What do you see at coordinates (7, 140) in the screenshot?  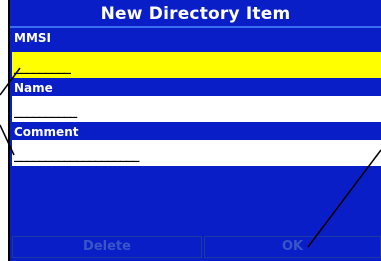 I see `callout-line-comment` at bounding box center [7, 140].